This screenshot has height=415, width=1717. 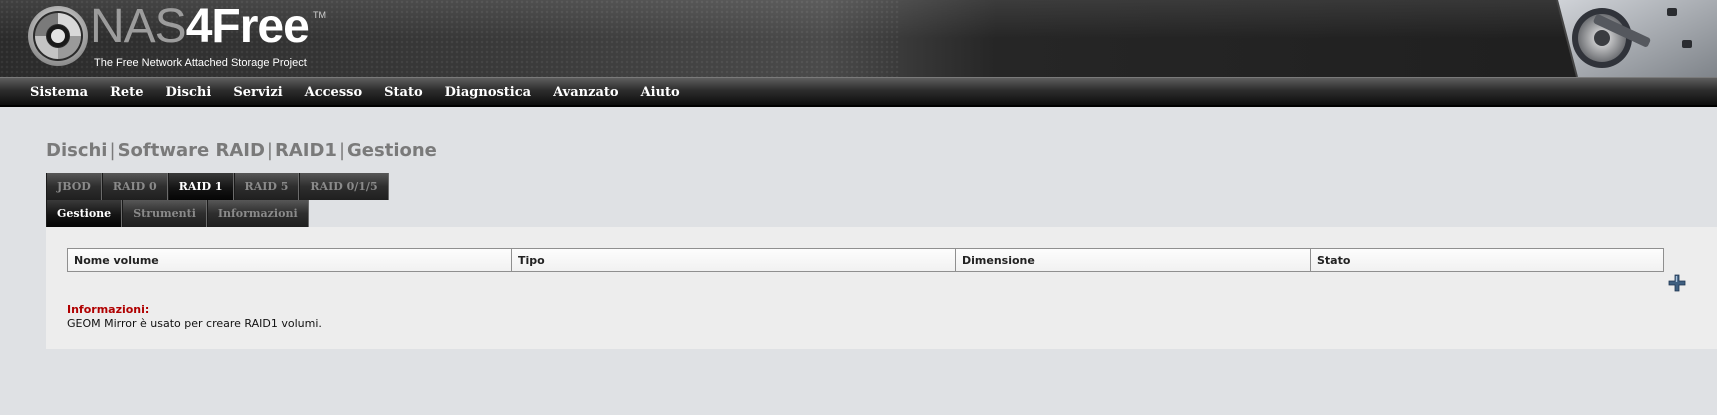 I want to click on raid-type-tabs: JBOD RAID 0 RAID 1 RAID 5 RAID 0/1/5, so click(x=217, y=186).